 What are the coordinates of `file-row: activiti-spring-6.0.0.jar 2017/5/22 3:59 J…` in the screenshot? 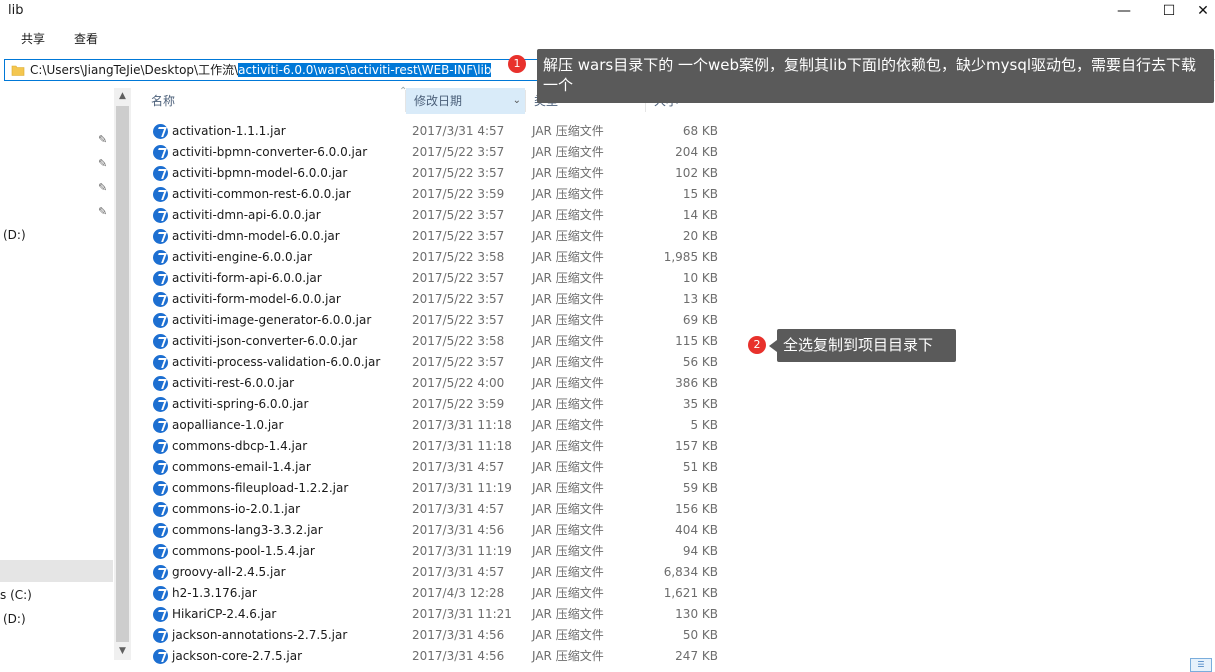 It's located at (440, 404).